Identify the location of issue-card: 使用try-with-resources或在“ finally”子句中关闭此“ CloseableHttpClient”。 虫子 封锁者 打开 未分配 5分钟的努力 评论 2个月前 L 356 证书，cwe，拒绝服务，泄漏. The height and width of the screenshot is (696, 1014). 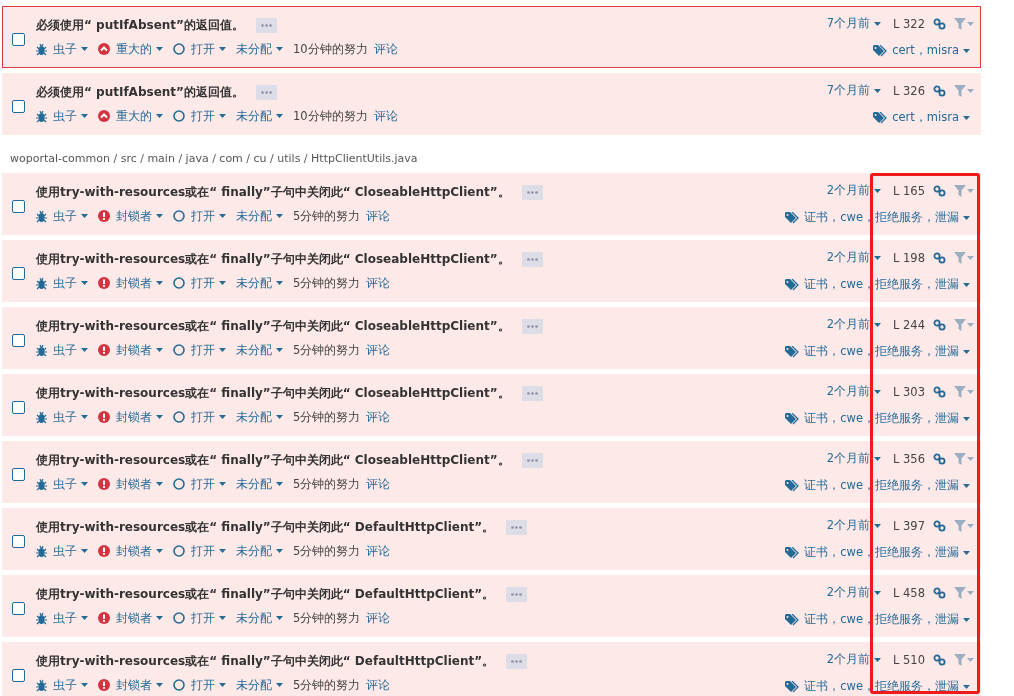
(491, 472).